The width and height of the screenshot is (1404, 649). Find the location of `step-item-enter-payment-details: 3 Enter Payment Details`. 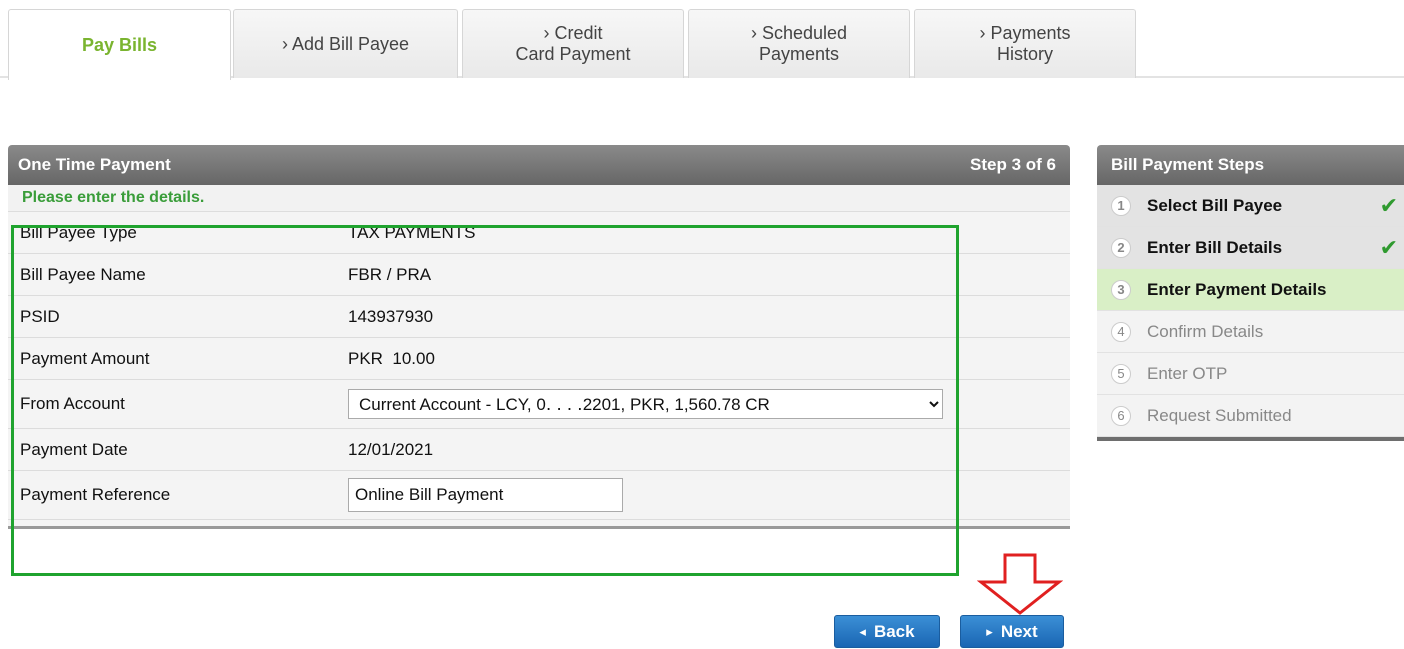

step-item-enter-payment-details: 3 Enter Payment Details is located at coordinates (1250, 290).